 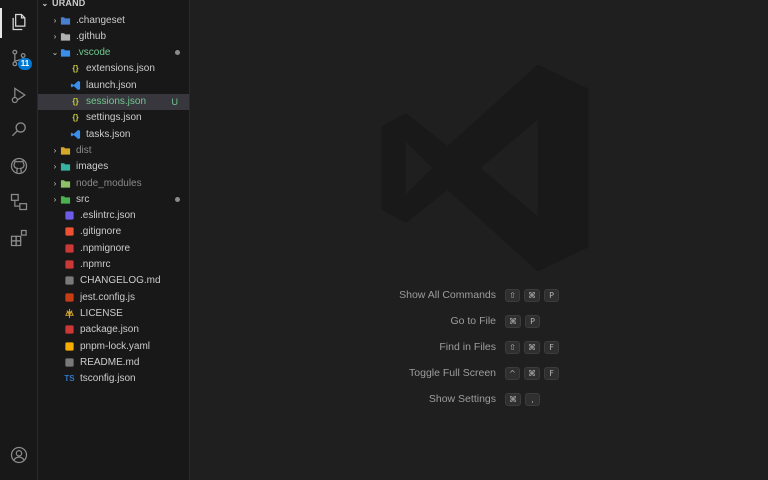 I want to click on shortcut-label: Show All Commands, so click(x=447, y=295).